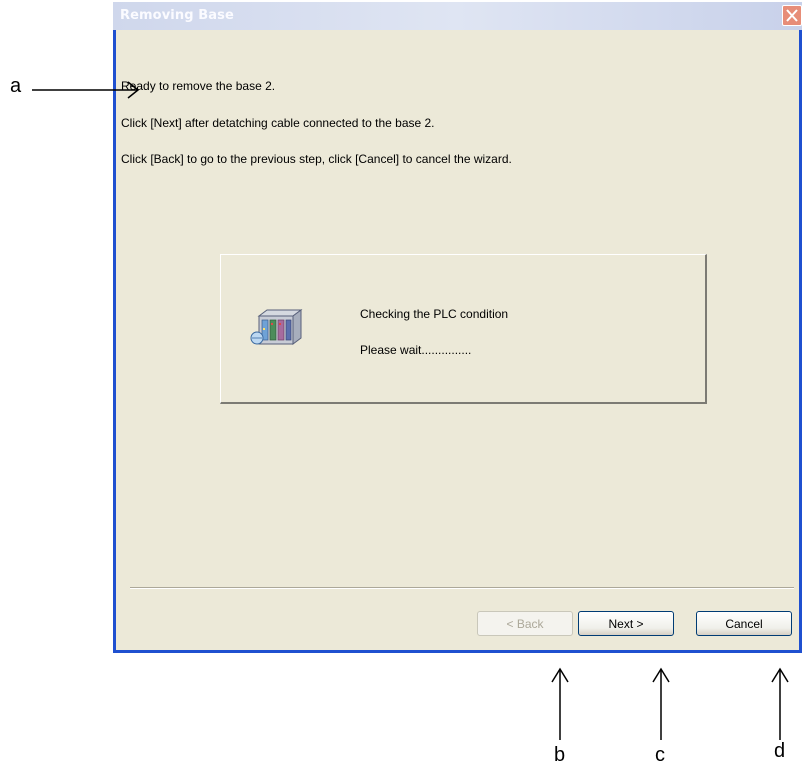  I want to click on message-line-ready: Ready to remove the base 2., so click(198, 86).